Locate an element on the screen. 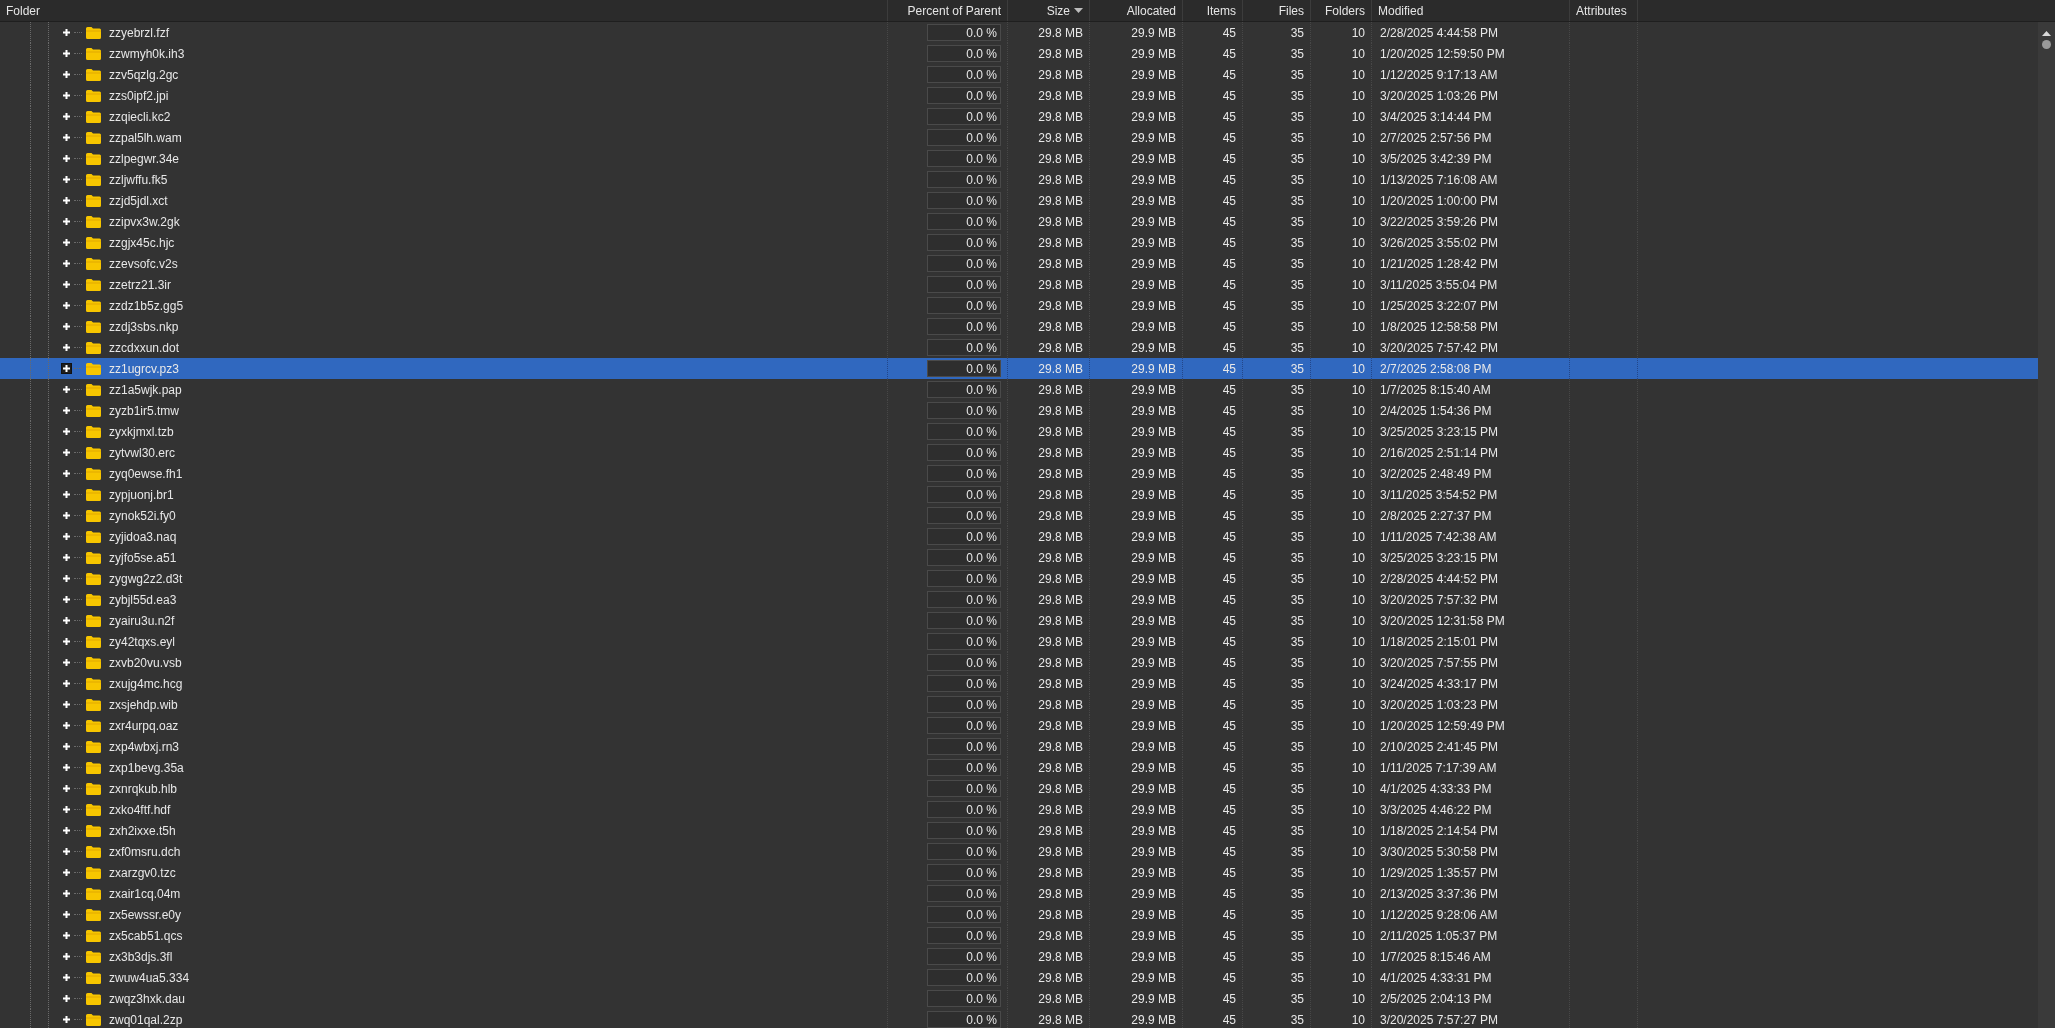 The width and height of the screenshot is (2055, 1028). table-cell-text: 2/28/2025 4:44:52 PM is located at coordinates (1439, 578).